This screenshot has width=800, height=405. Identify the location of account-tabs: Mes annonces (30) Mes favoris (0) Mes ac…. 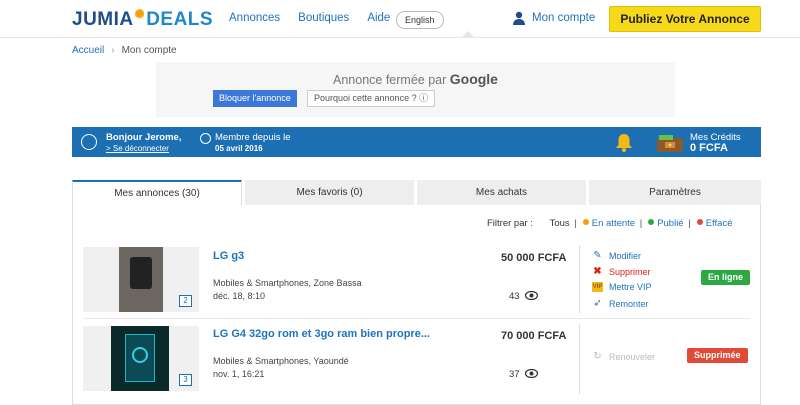
(416, 192).